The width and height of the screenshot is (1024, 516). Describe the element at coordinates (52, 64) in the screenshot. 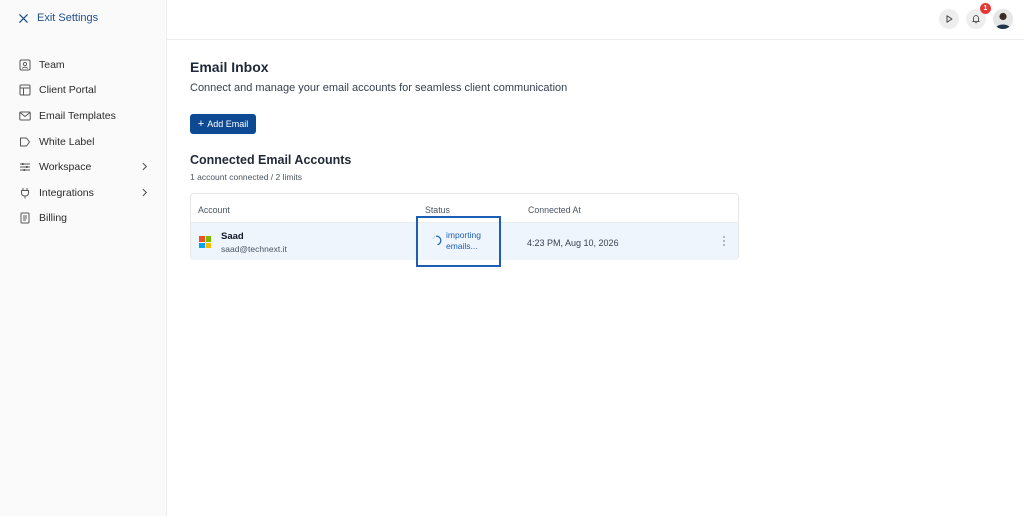

I see `sidebar-item-label: Team` at that location.